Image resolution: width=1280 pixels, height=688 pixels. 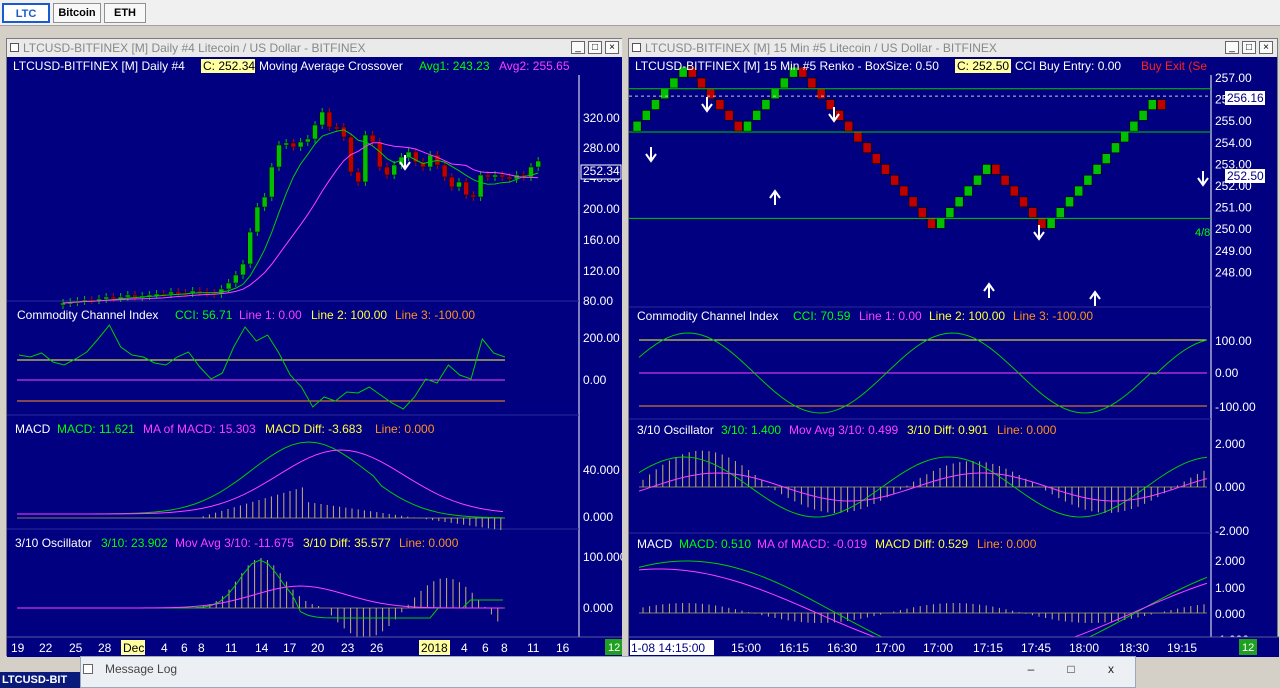 I want to click on minimized-window-tab: LTCUSD-BIT, so click(x=40, y=680).